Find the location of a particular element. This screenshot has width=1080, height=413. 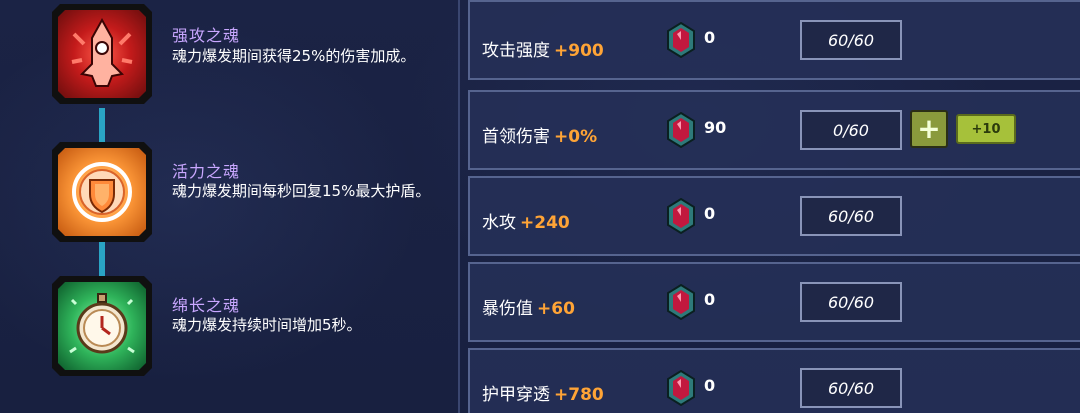

gem-count: 90 is located at coordinates (715, 127).